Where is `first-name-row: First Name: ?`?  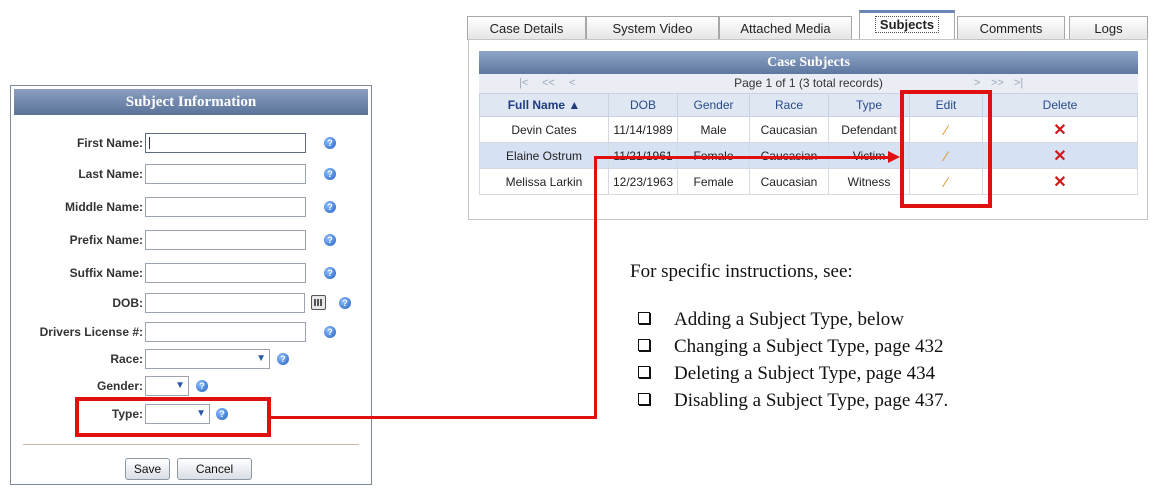
first-name-row: First Name: ? is located at coordinates (191, 144).